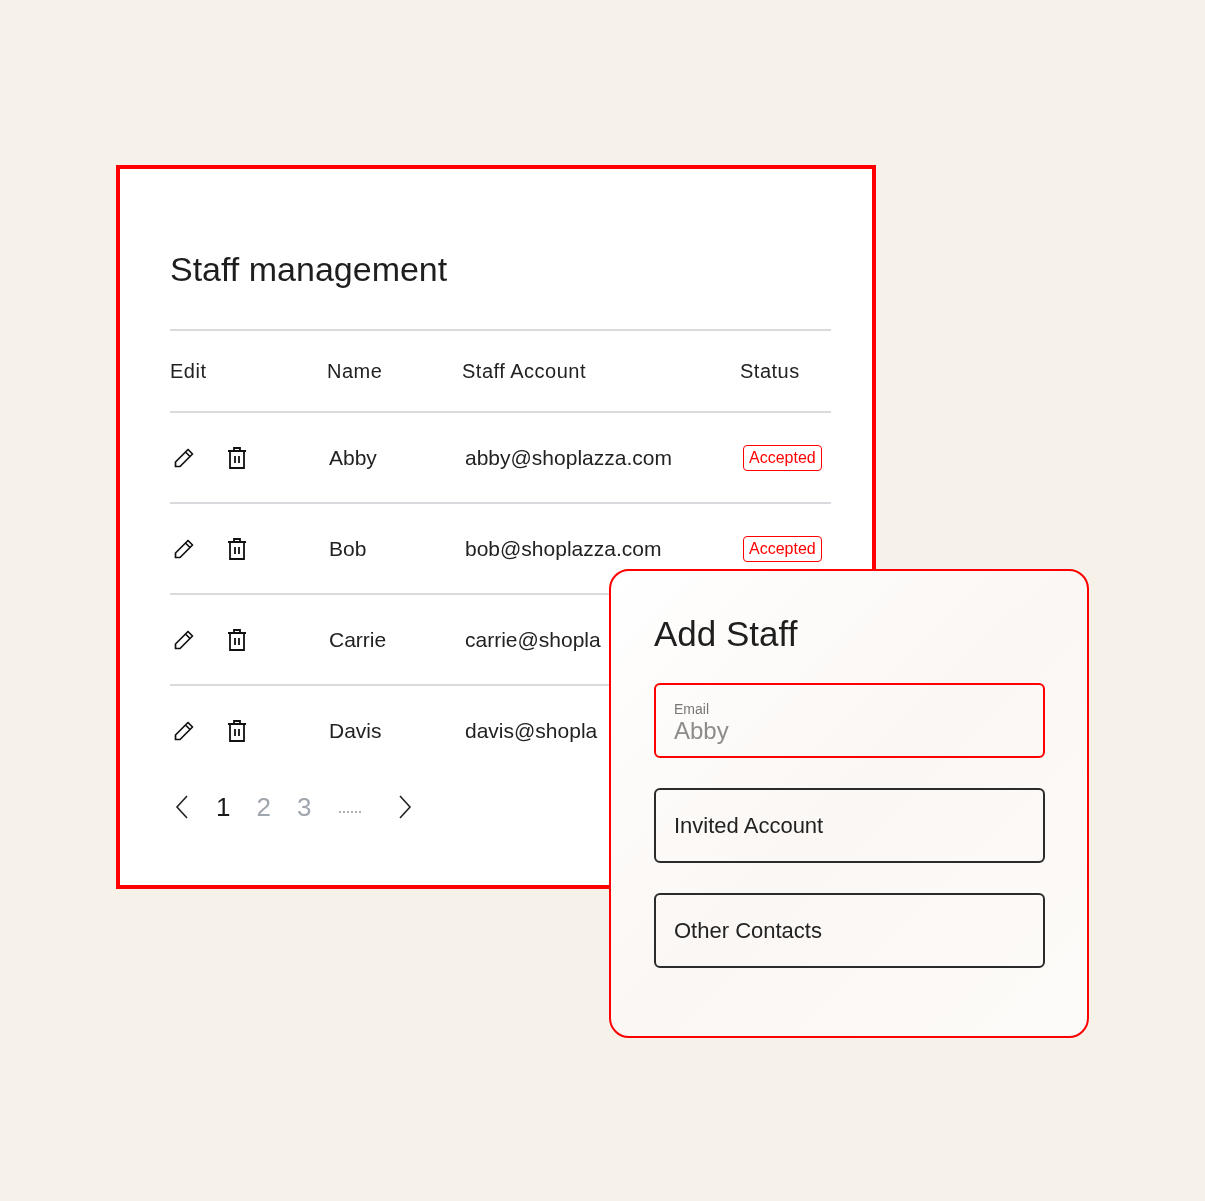  Describe the element at coordinates (849, 930) in the screenshot. I see `input-field: Other Contacts` at that location.